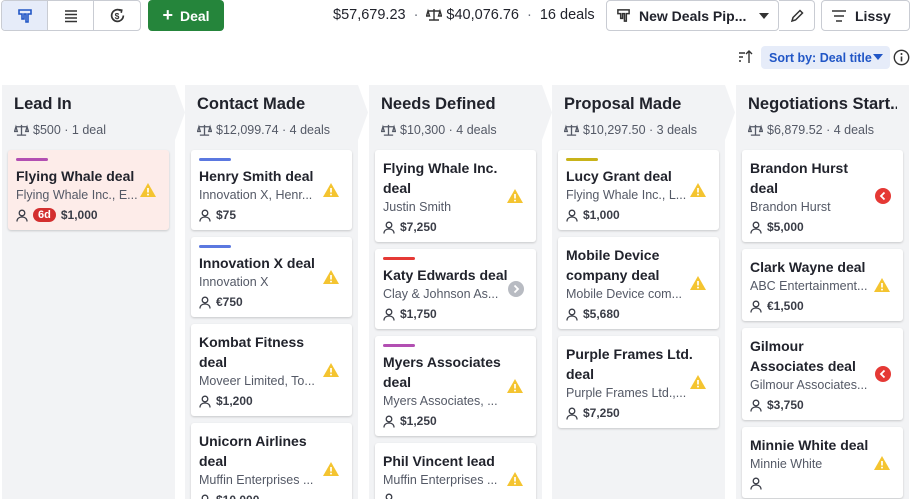 The height and width of the screenshot is (499, 912). Describe the element at coordinates (226, 215) in the screenshot. I see `deal-value: $75` at that location.